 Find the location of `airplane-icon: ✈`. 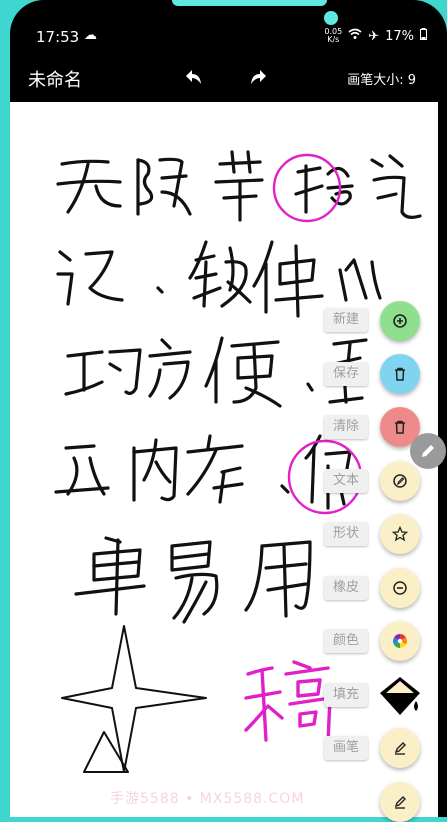

airplane-icon: ✈ is located at coordinates (374, 36).